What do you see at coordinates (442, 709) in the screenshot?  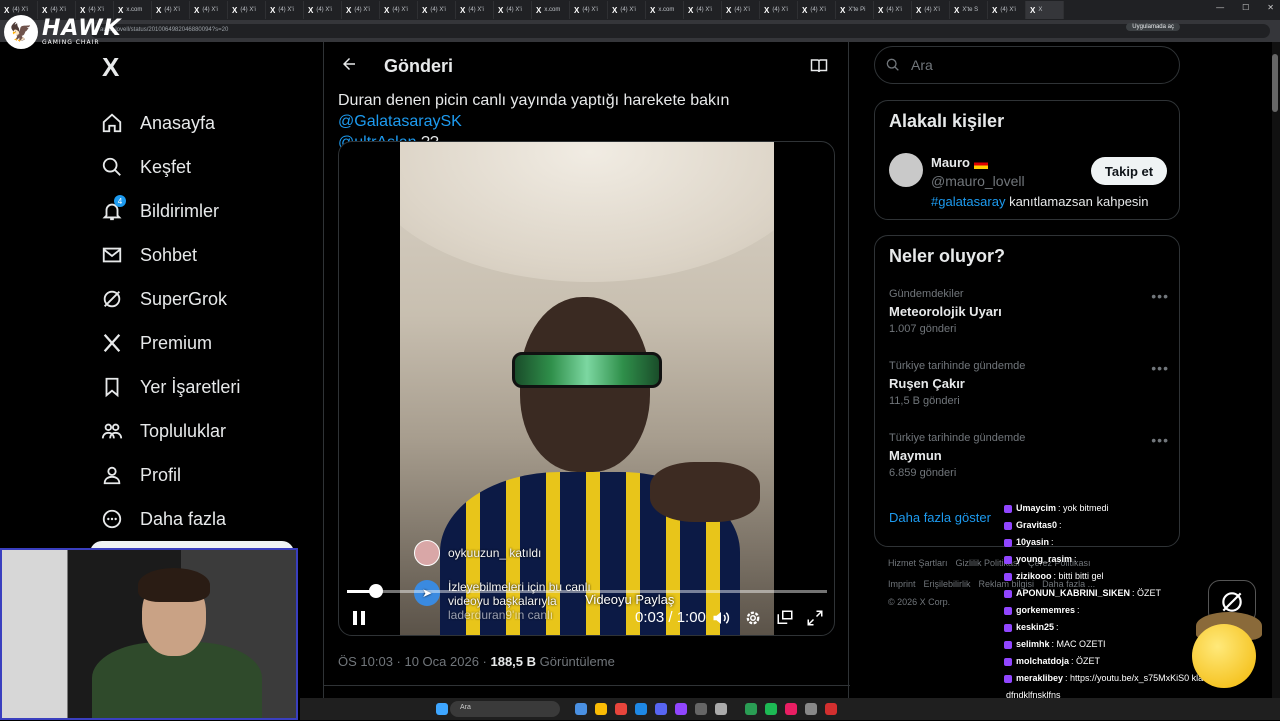 I see `windows-start-icon` at bounding box center [442, 709].